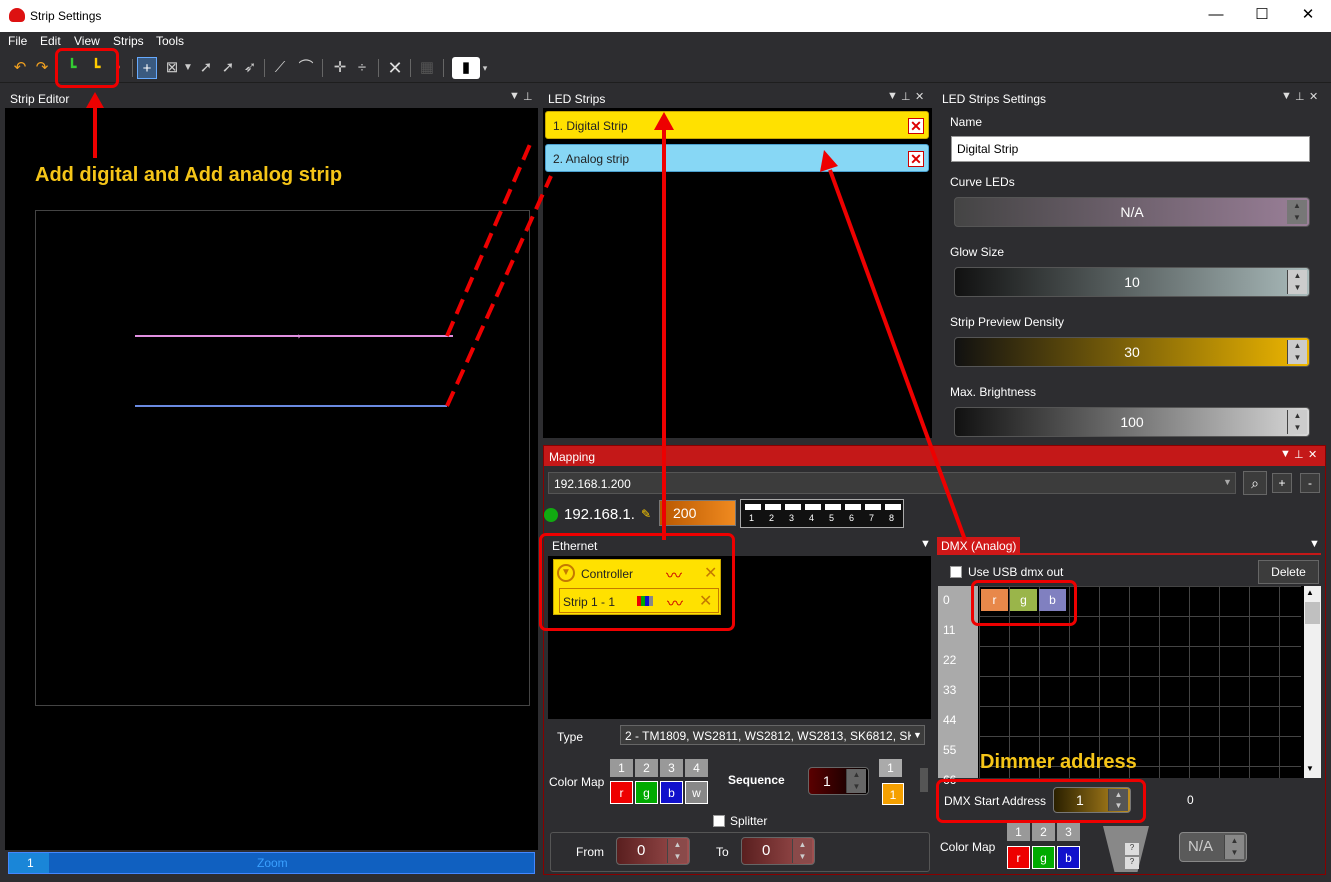 This screenshot has height=882, width=1331. I want to click on toolbar-overflow-icon: ▾, so click(485, 68).